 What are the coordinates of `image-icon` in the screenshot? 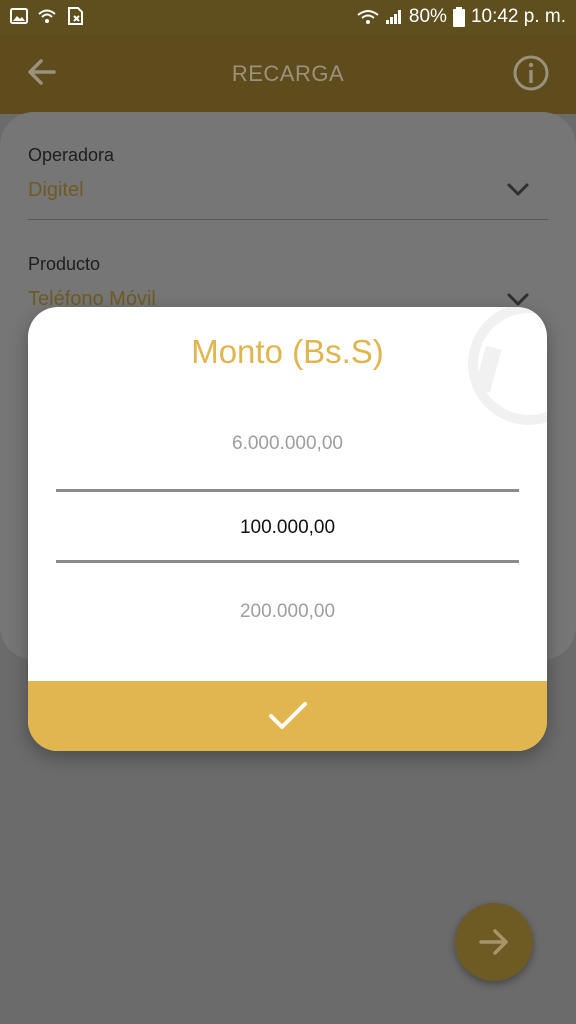 It's located at (19, 16).